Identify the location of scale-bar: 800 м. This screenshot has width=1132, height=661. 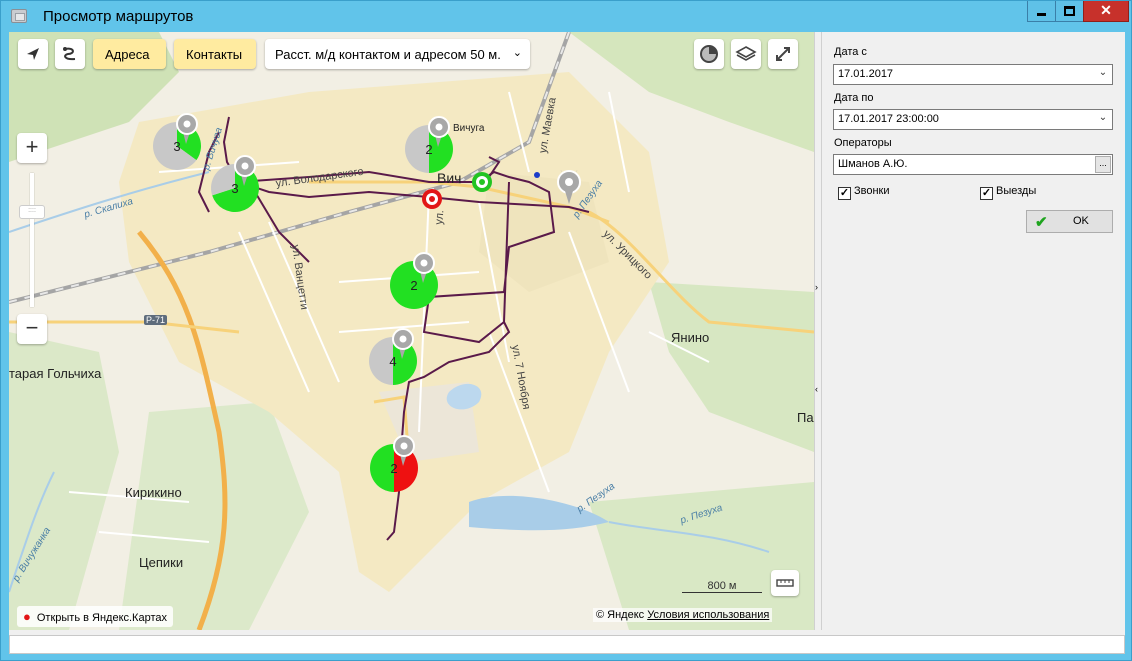
(722, 586).